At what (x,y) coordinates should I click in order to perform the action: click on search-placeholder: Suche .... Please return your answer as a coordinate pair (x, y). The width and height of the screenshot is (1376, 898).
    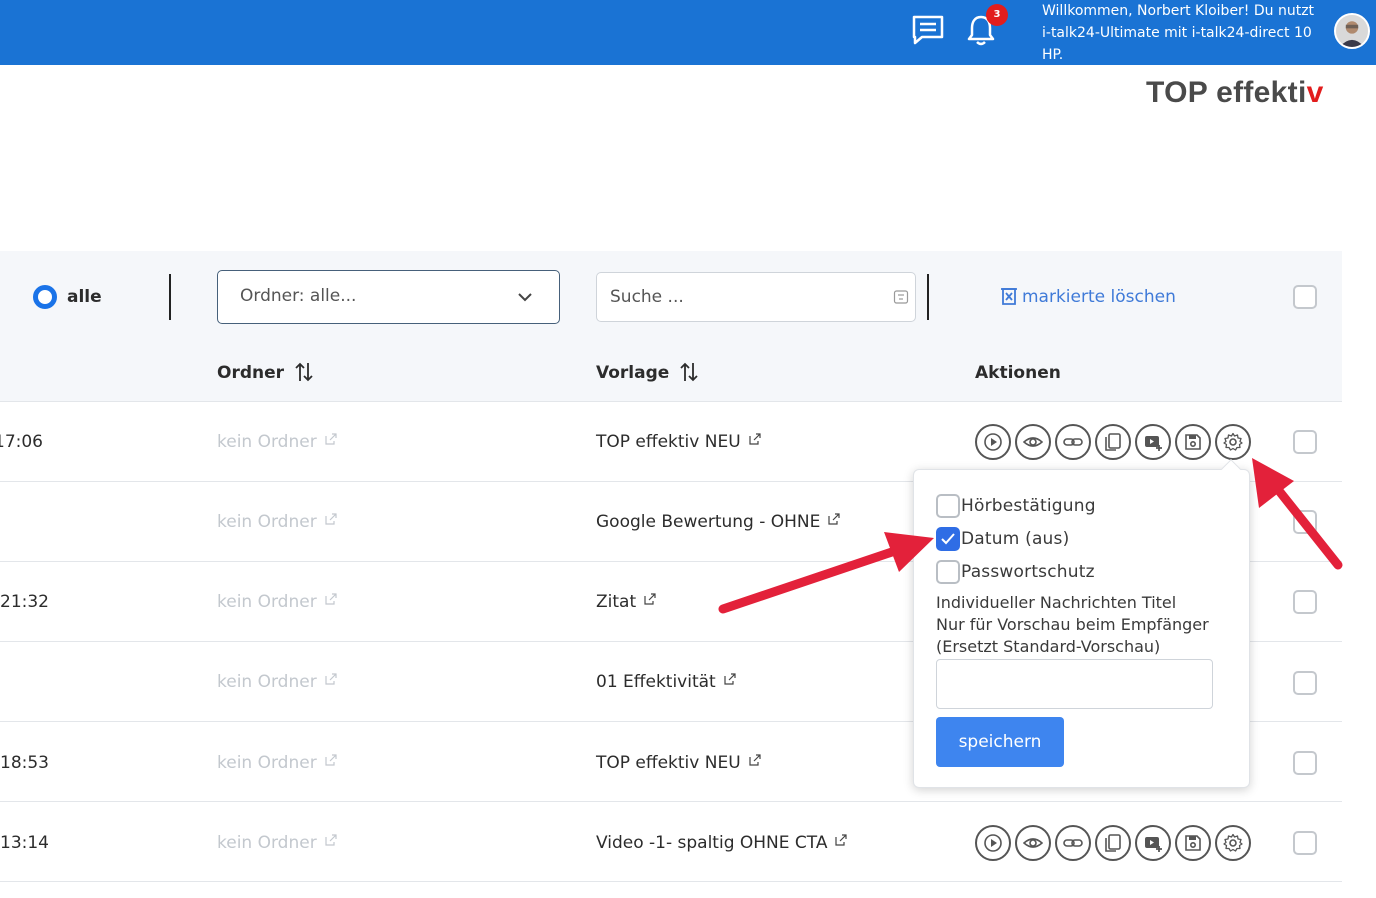
    Looking at the image, I should click on (647, 297).